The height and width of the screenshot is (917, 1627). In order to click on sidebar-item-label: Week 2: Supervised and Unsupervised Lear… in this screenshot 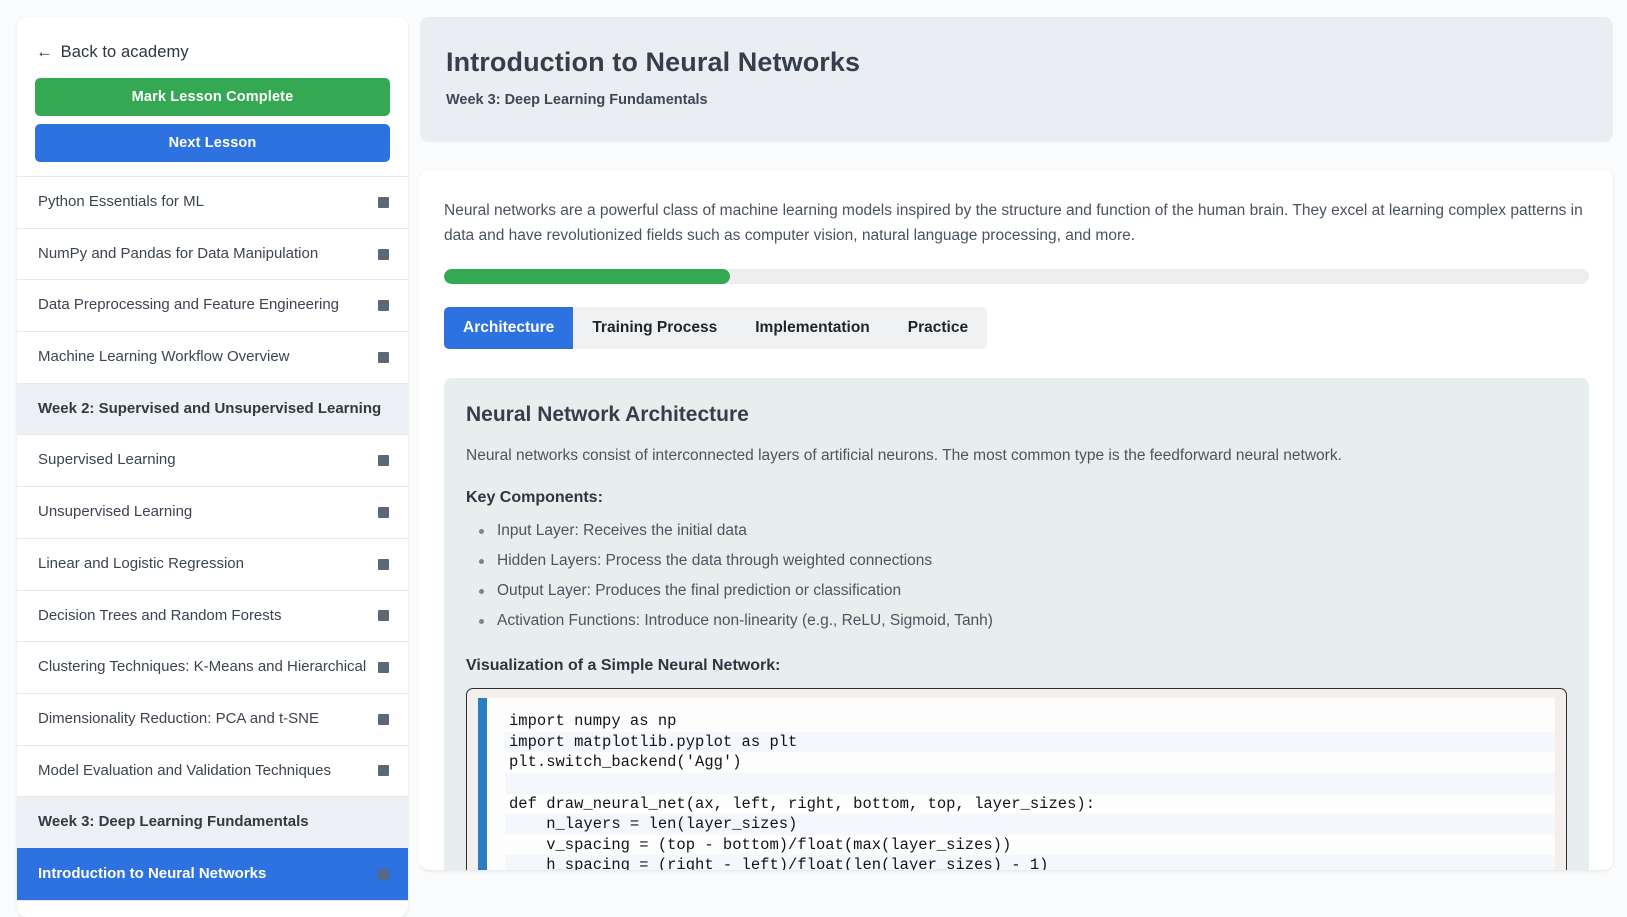, I will do `click(210, 408)`.